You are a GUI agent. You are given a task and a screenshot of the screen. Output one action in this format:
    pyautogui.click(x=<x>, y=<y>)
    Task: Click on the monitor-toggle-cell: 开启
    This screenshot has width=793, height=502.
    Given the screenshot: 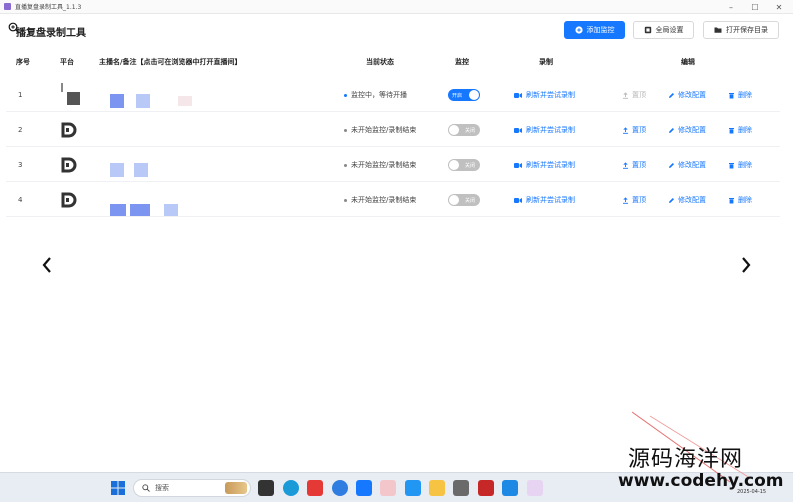 What is the action you would take?
    pyautogui.click(x=464, y=95)
    